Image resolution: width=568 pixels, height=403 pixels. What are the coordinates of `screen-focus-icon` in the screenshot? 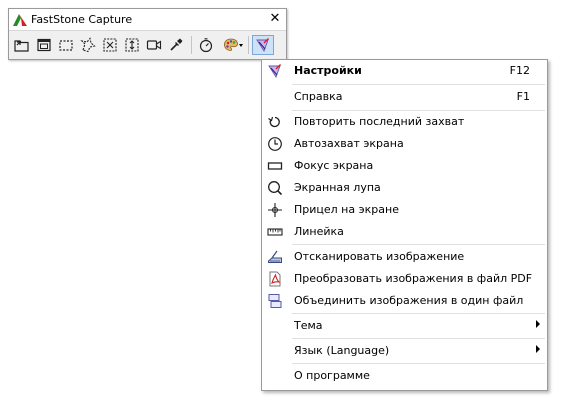 It's located at (275, 166).